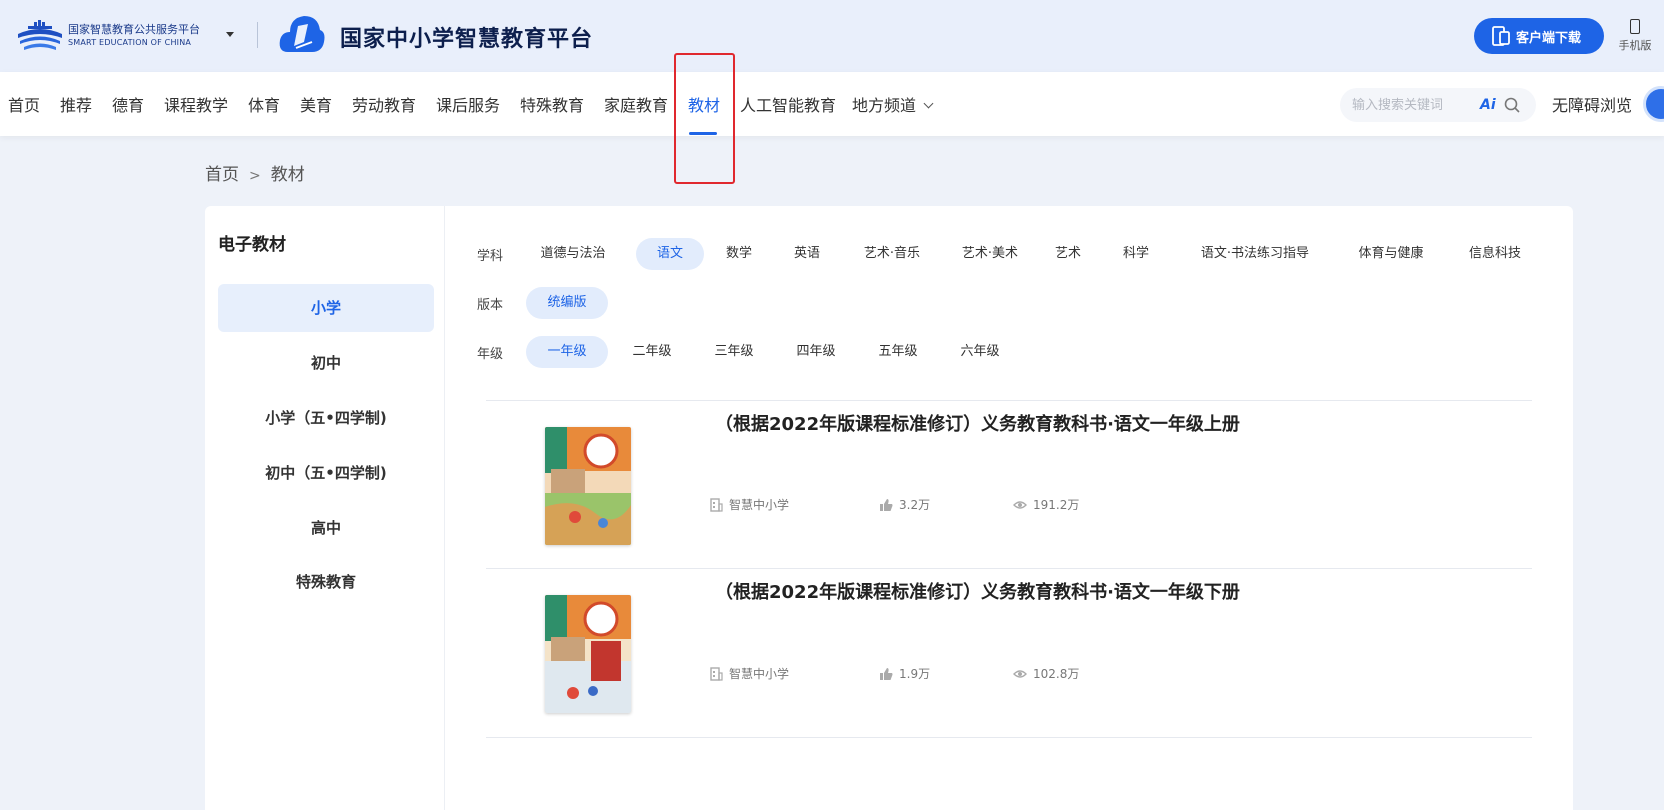  What do you see at coordinates (1056, 505) in the screenshot?
I see `views-count: 191.2万` at bounding box center [1056, 505].